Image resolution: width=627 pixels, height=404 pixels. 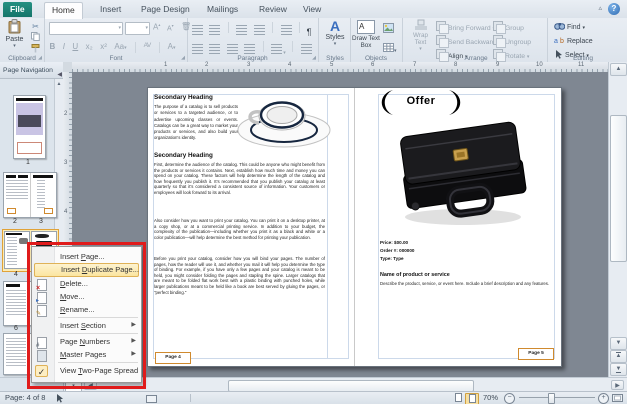 What do you see at coordinates (309, 32) in the screenshot?
I see `show-paragraph-marks-button: ¶` at bounding box center [309, 32].